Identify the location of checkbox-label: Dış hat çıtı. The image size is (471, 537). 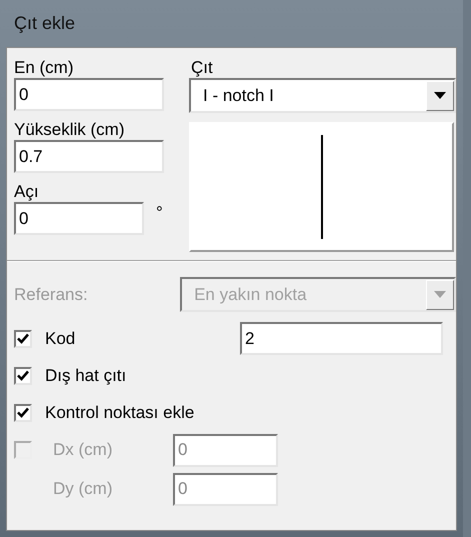
(85, 375).